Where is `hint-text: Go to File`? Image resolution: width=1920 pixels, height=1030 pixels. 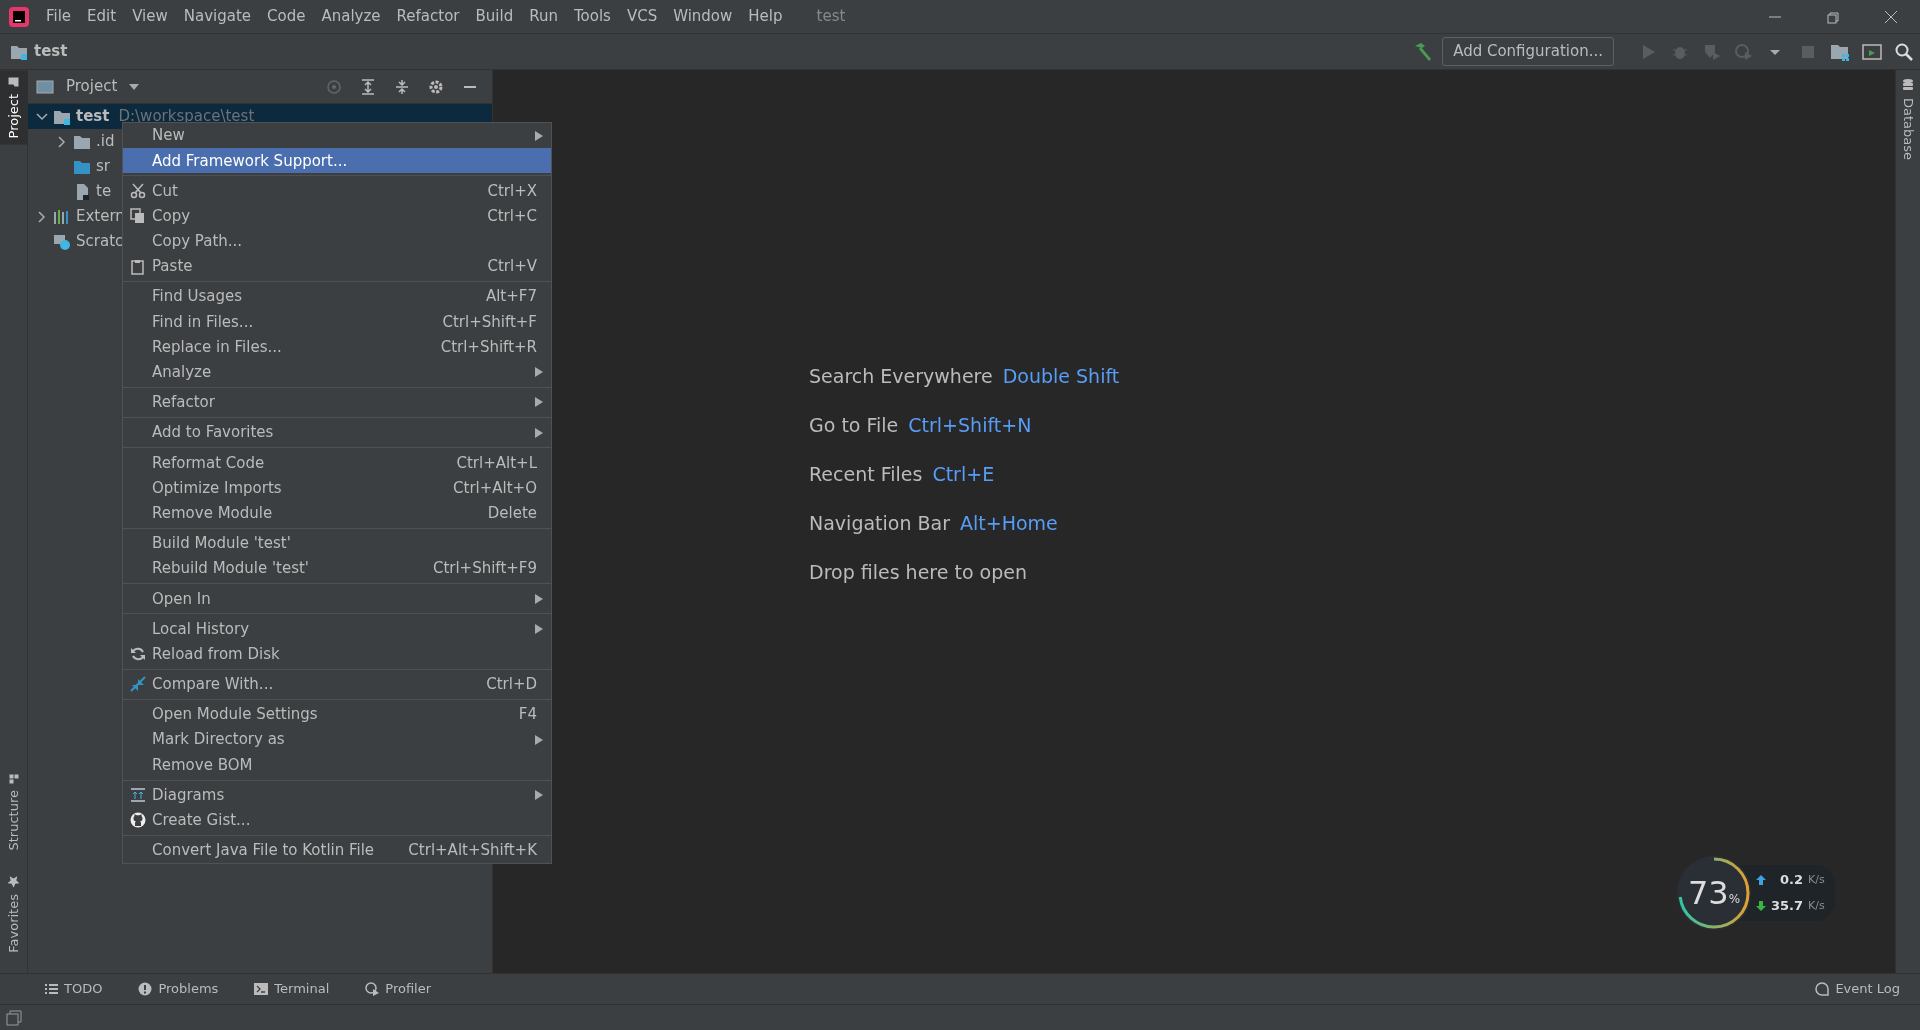
hint-text: Go to File is located at coordinates (854, 425).